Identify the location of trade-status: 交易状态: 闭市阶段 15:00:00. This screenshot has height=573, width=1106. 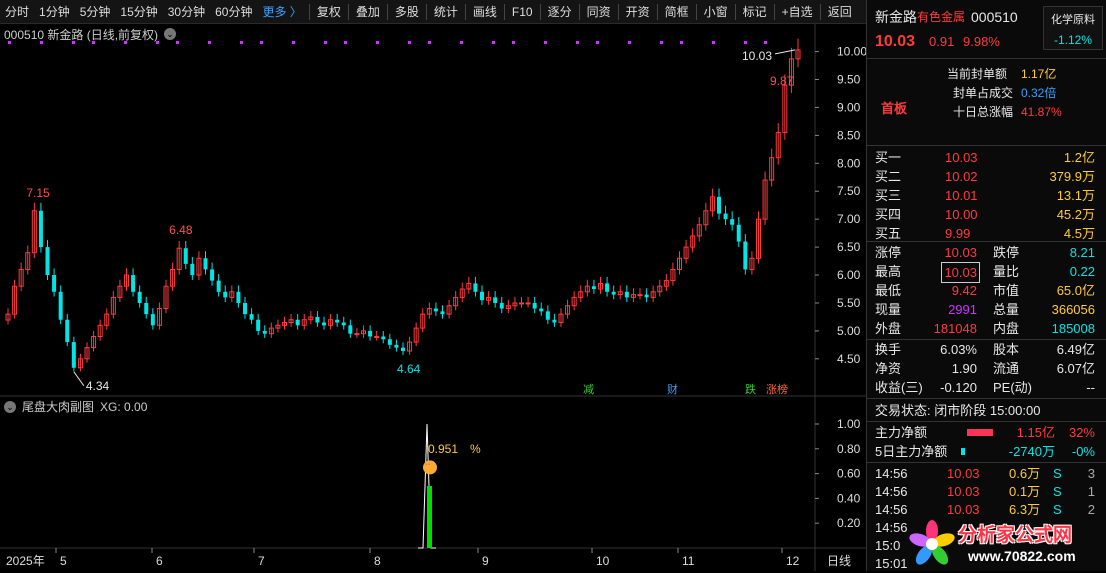
(958, 410).